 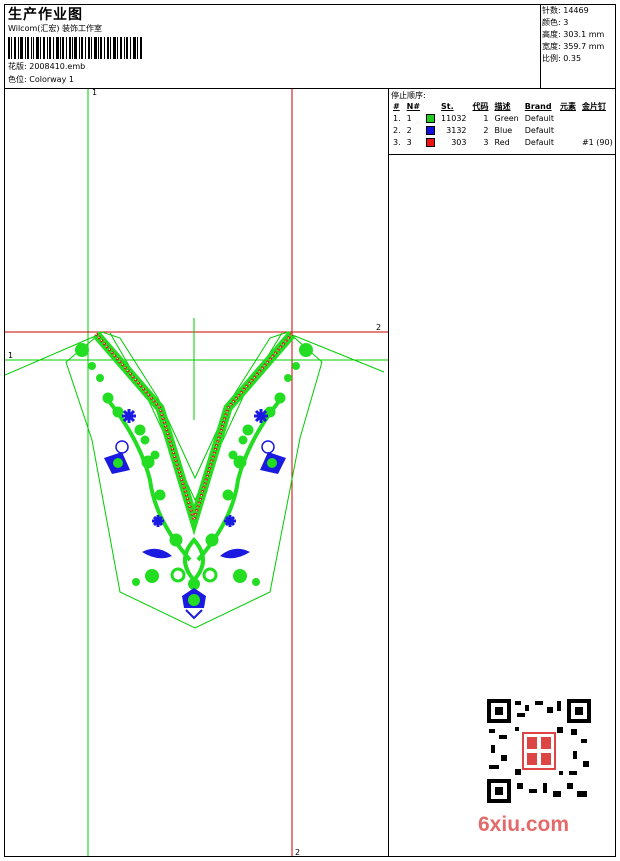 I want to click on shoulder-motif-left, so click(x=89, y=362).